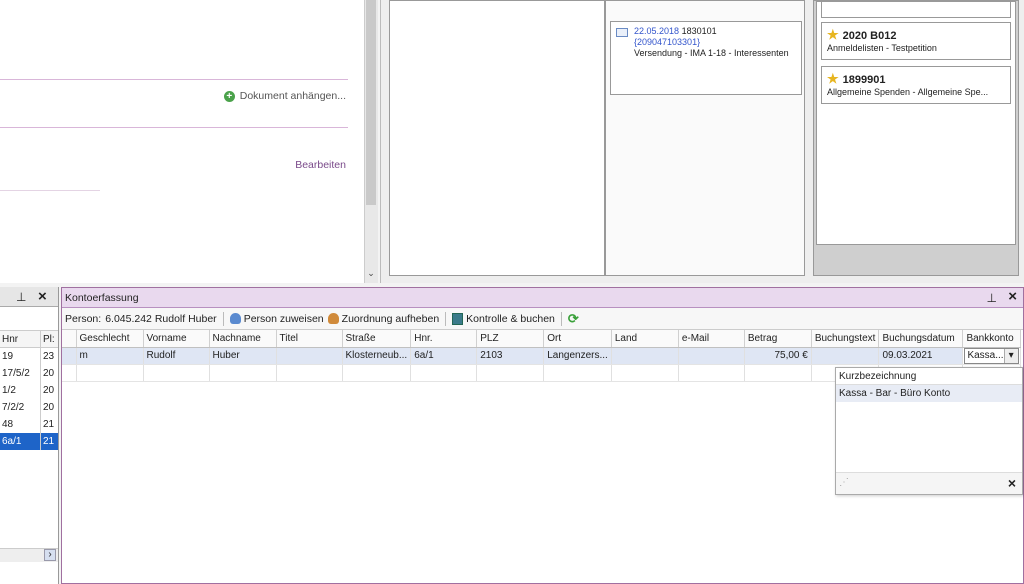  What do you see at coordinates (29, 441) in the screenshot?
I see `list-item-selected: 6a/1 21` at bounding box center [29, 441].